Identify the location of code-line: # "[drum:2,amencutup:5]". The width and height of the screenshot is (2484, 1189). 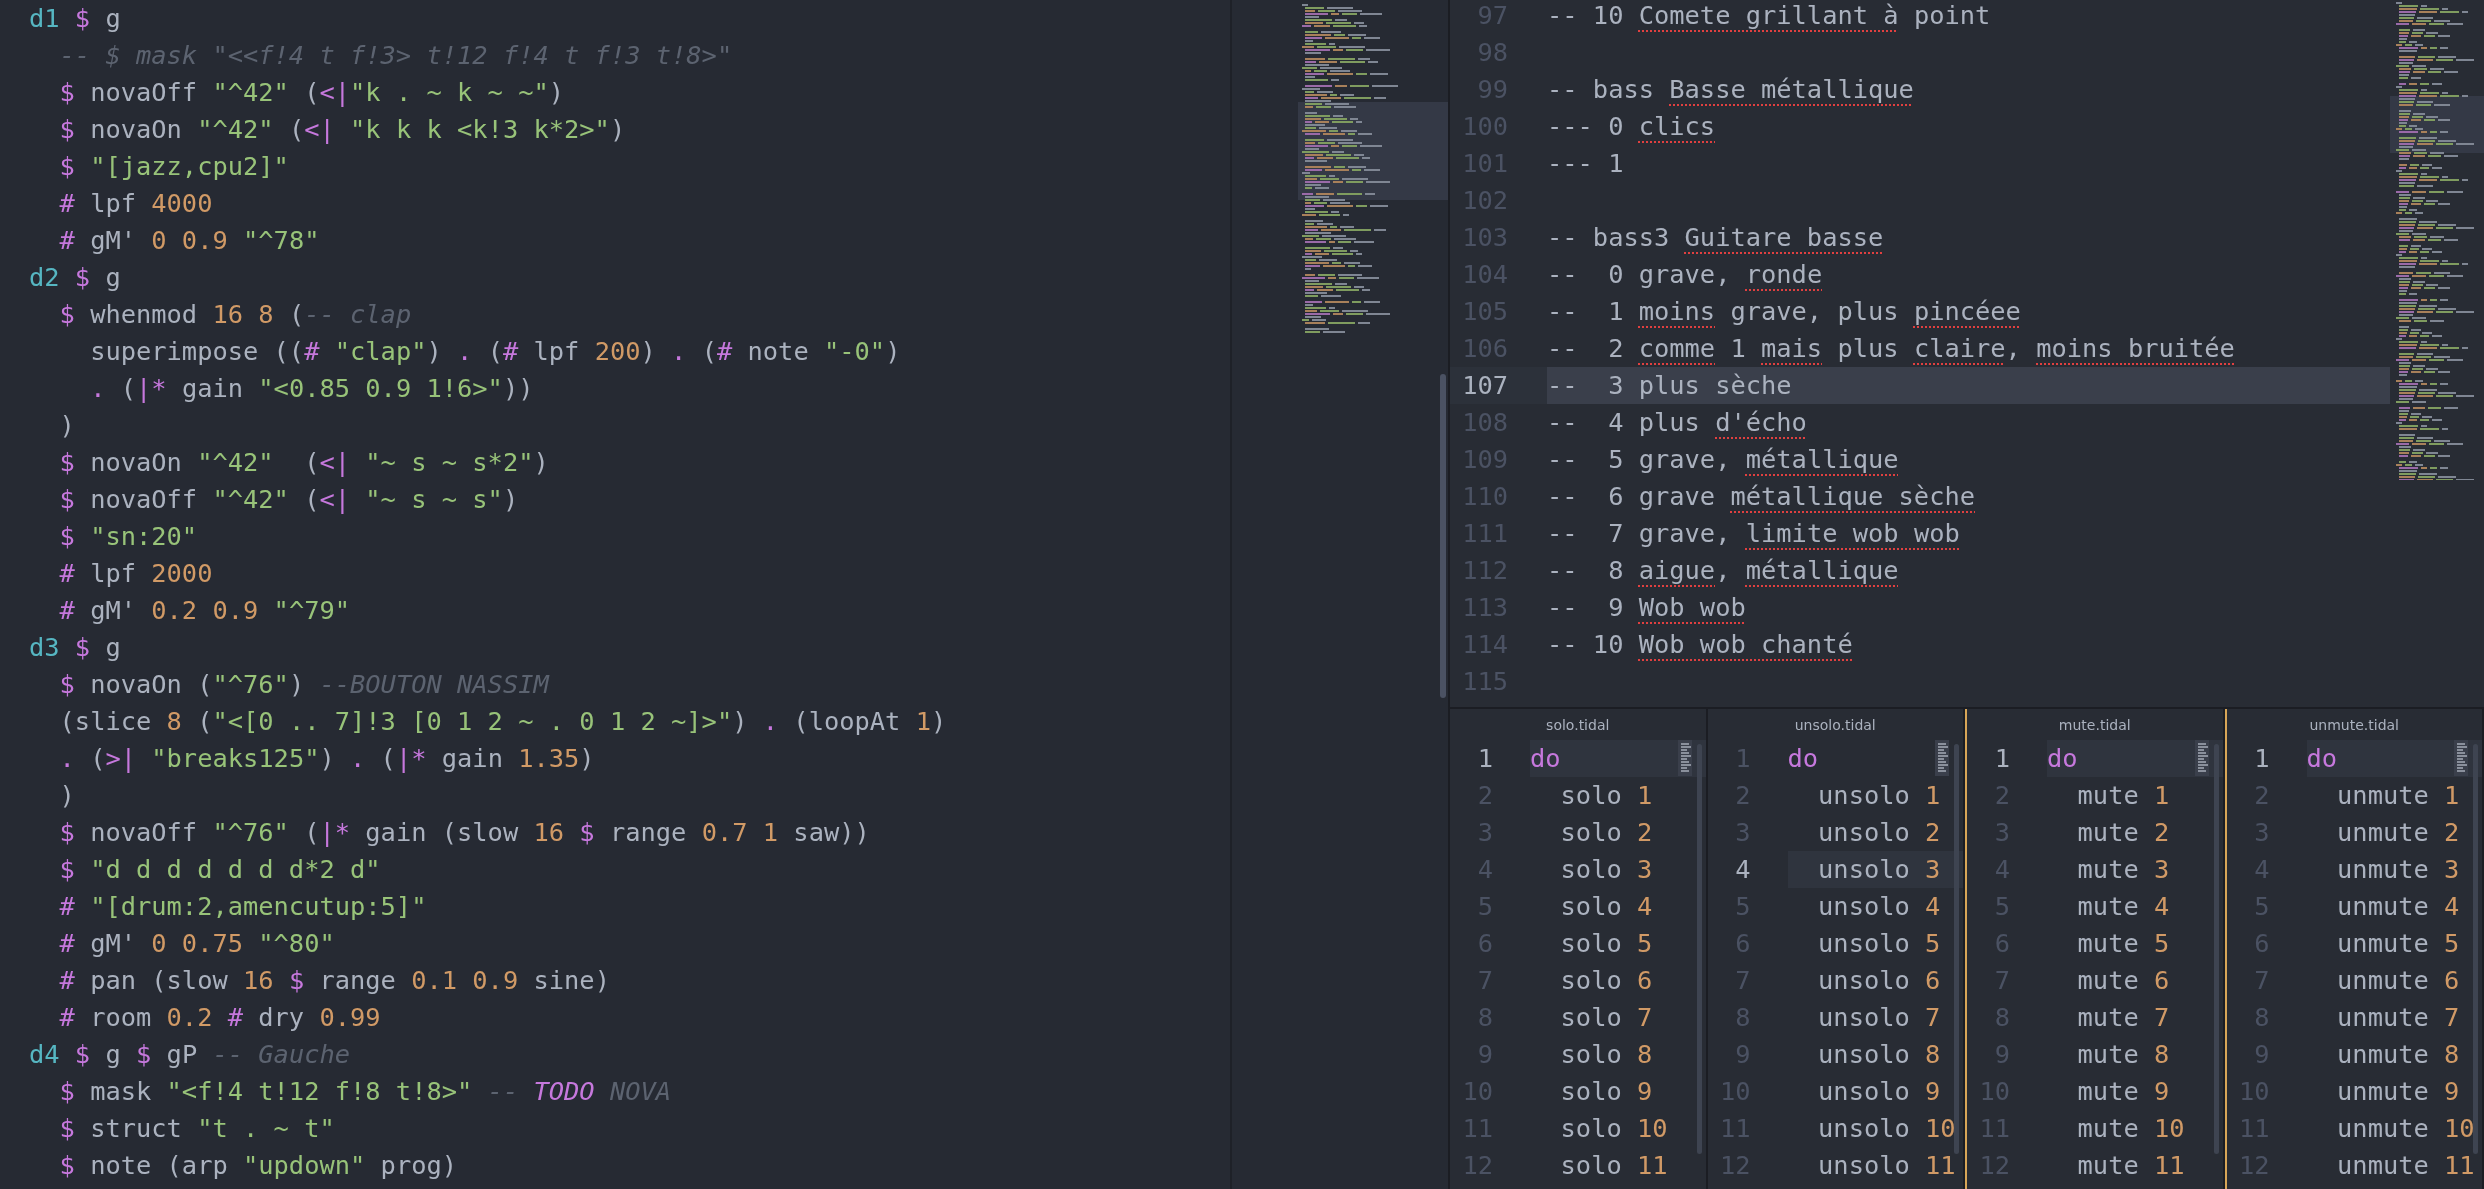
(242, 906).